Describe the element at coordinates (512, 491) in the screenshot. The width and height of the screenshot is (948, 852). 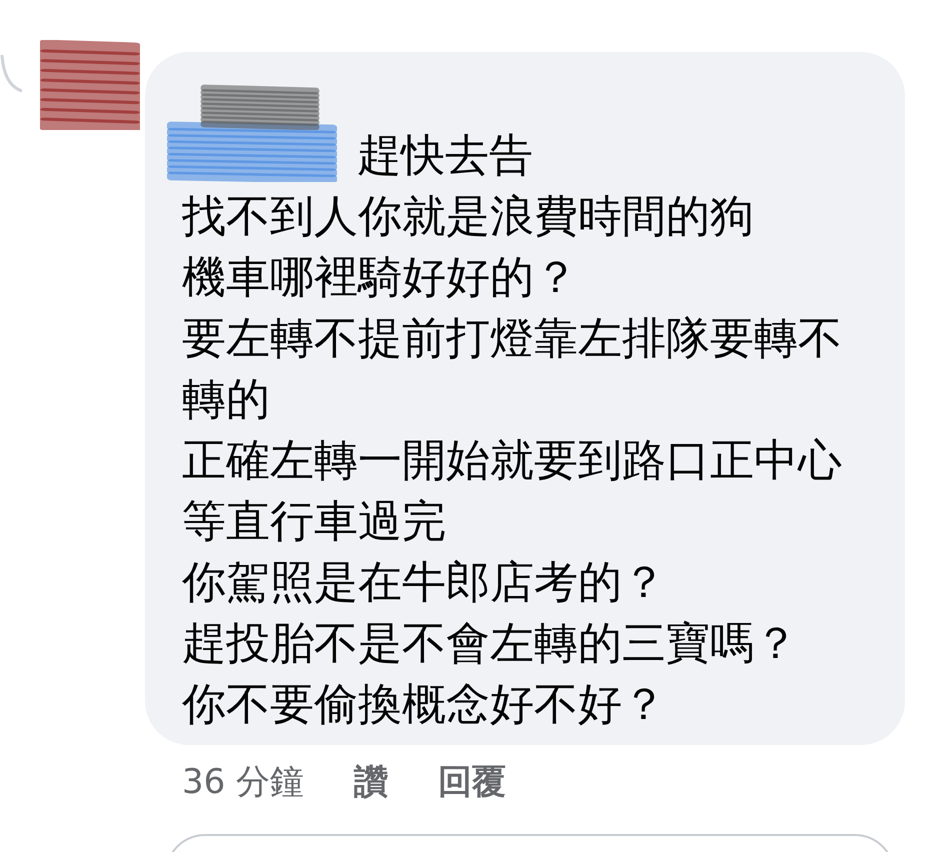
I see `comment-line: 正確左轉一開始就要到路口正中心等直行車過完` at that location.